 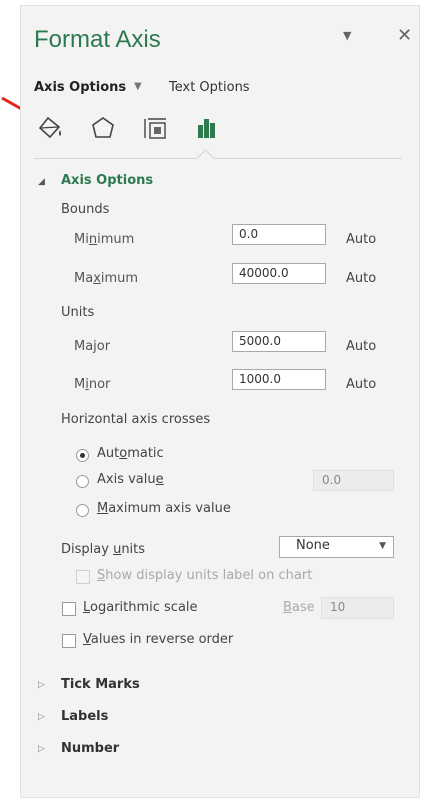 What do you see at coordinates (130, 453) in the screenshot?
I see `automatic-label: Automatic` at bounding box center [130, 453].